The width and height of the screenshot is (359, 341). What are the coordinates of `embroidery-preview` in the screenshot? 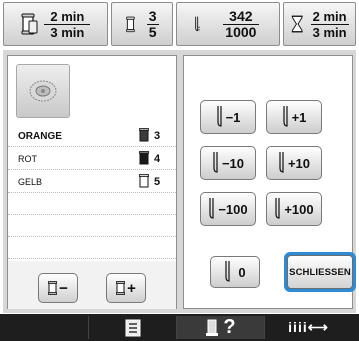 It's located at (43, 91).